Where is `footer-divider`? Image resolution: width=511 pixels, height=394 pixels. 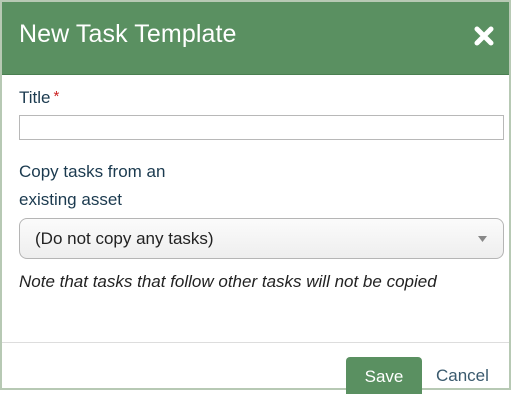 footer-divider is located at coordinates (255, 342).